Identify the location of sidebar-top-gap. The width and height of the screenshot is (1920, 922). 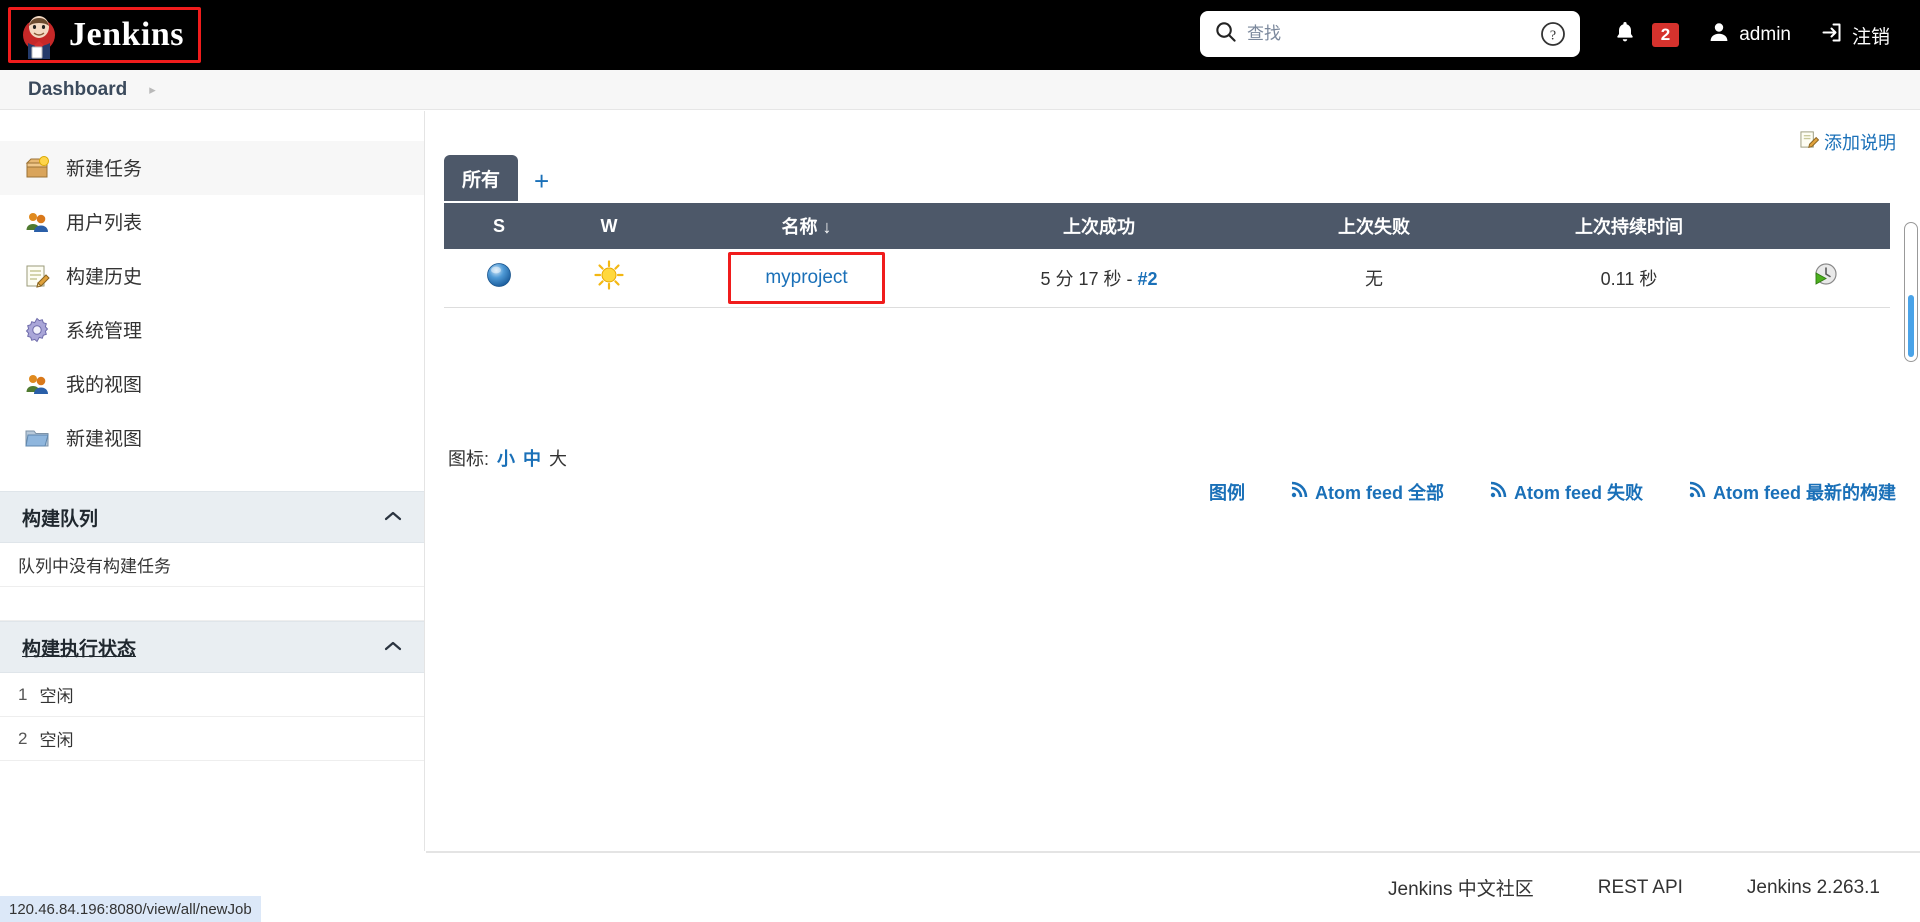
(212, 126).